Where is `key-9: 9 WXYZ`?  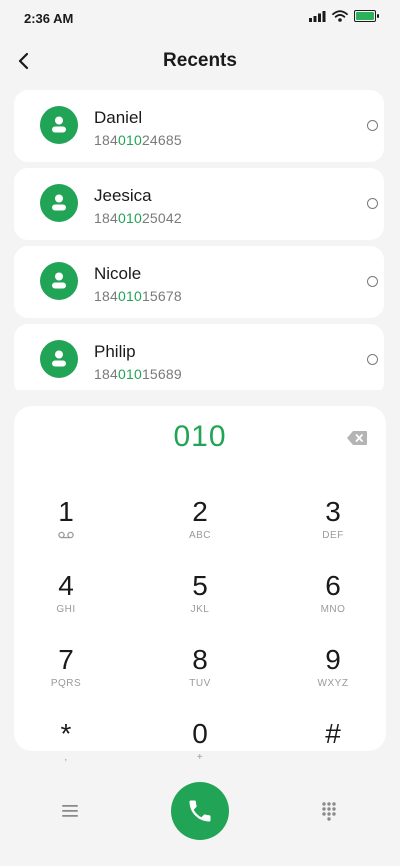 key-9: 9 WXYZ is located at coordinates (333, 677).